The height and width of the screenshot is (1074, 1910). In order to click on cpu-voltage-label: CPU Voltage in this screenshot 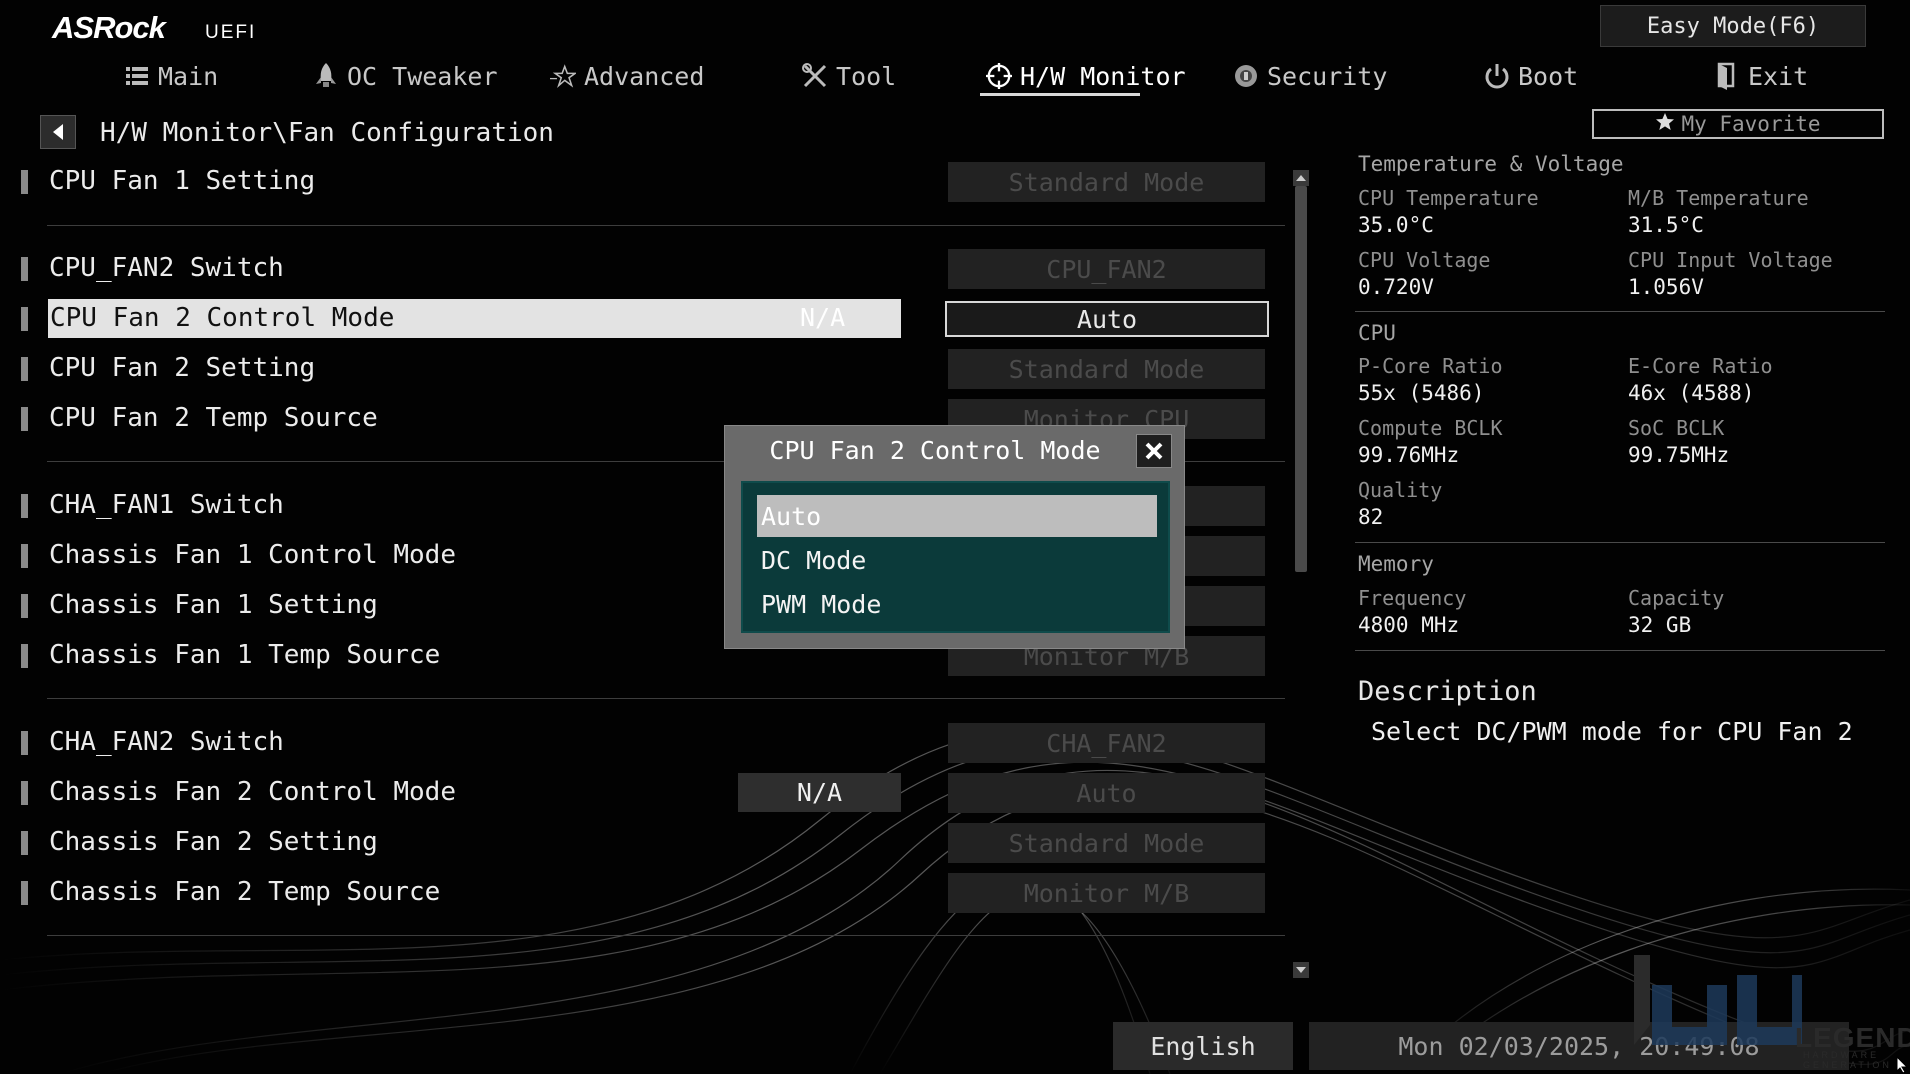, I will do `click(1424, 260)`.